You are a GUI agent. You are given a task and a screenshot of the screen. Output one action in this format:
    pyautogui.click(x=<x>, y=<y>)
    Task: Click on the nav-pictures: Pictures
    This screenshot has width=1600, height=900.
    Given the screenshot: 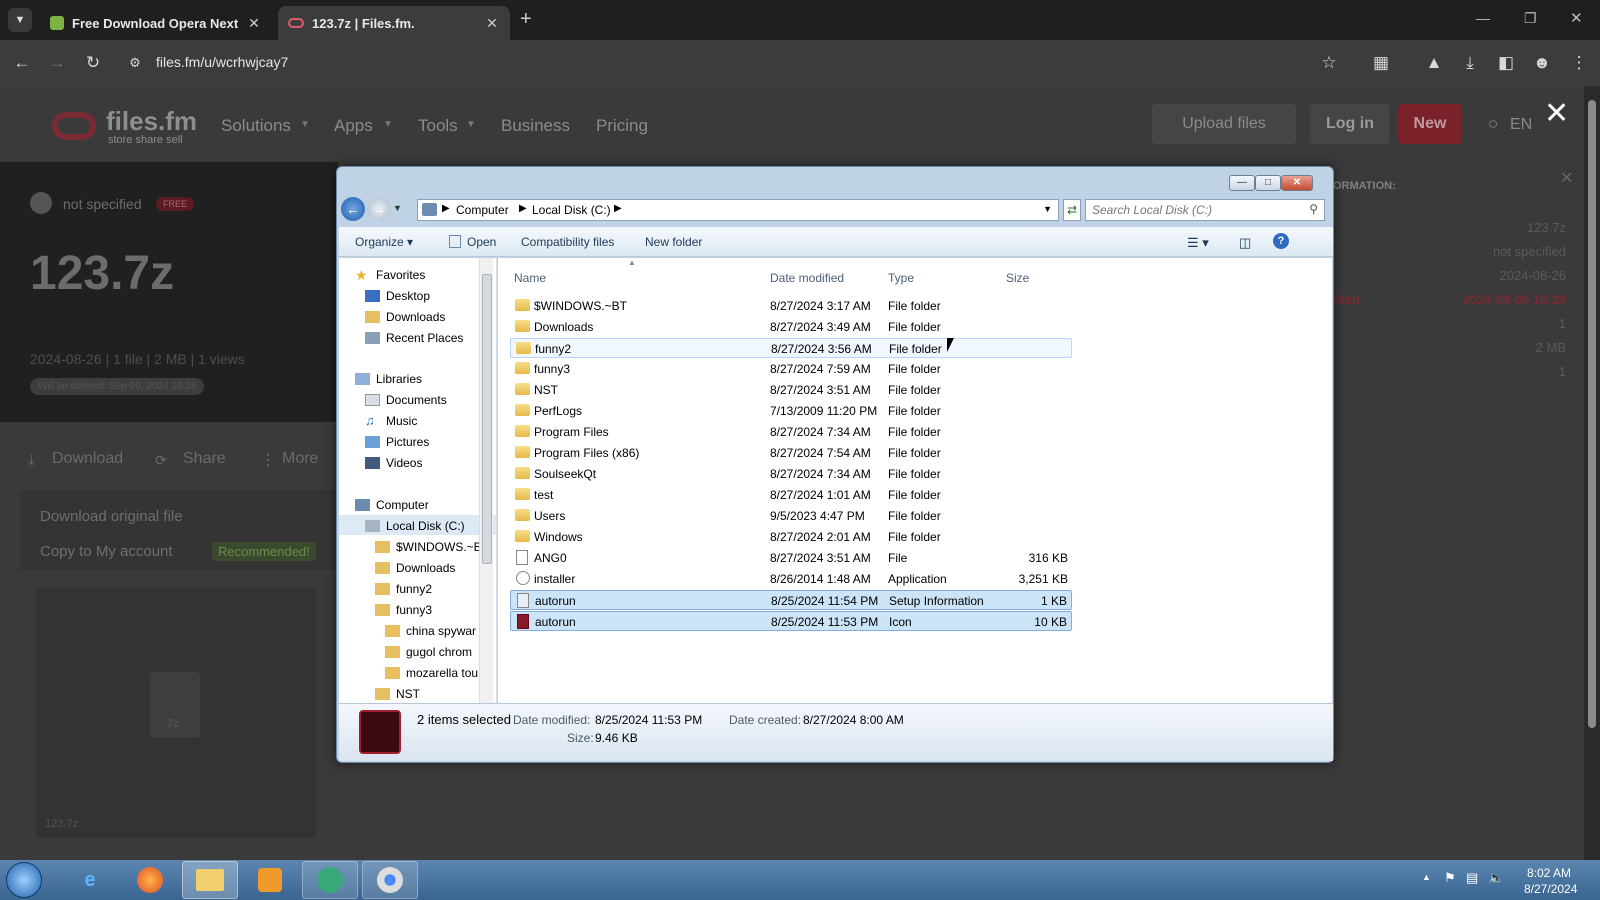 What is the action you would take?
    pyautogui.click(x=397, y=442)
    